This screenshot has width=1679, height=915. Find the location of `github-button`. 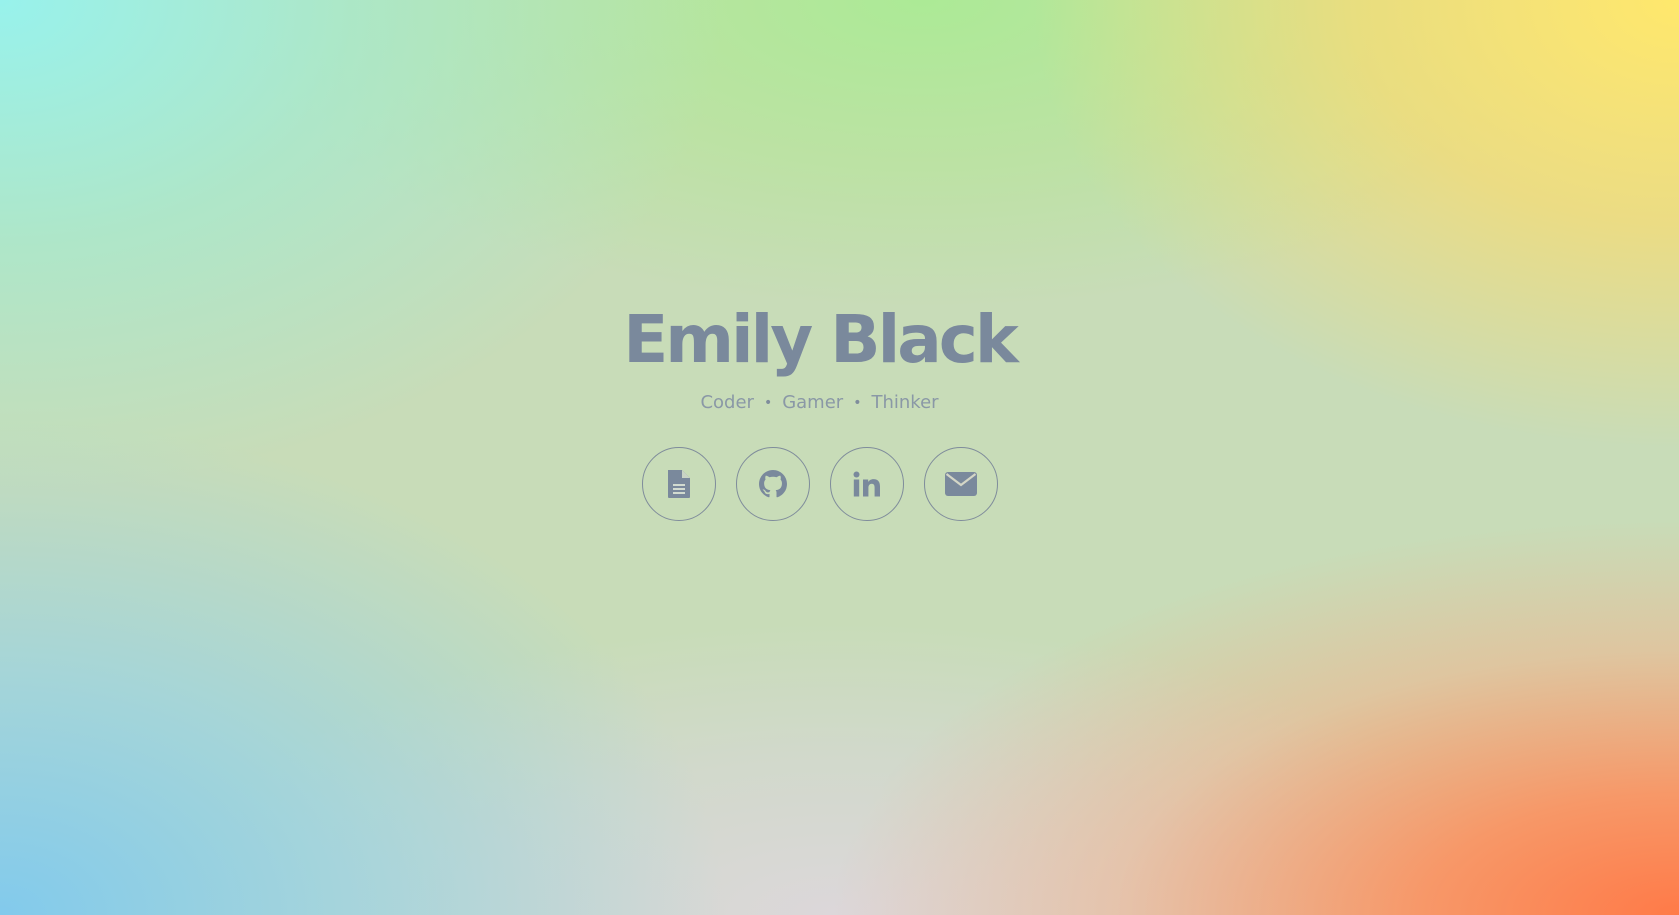

github-button is located at coordinates (772, 484).